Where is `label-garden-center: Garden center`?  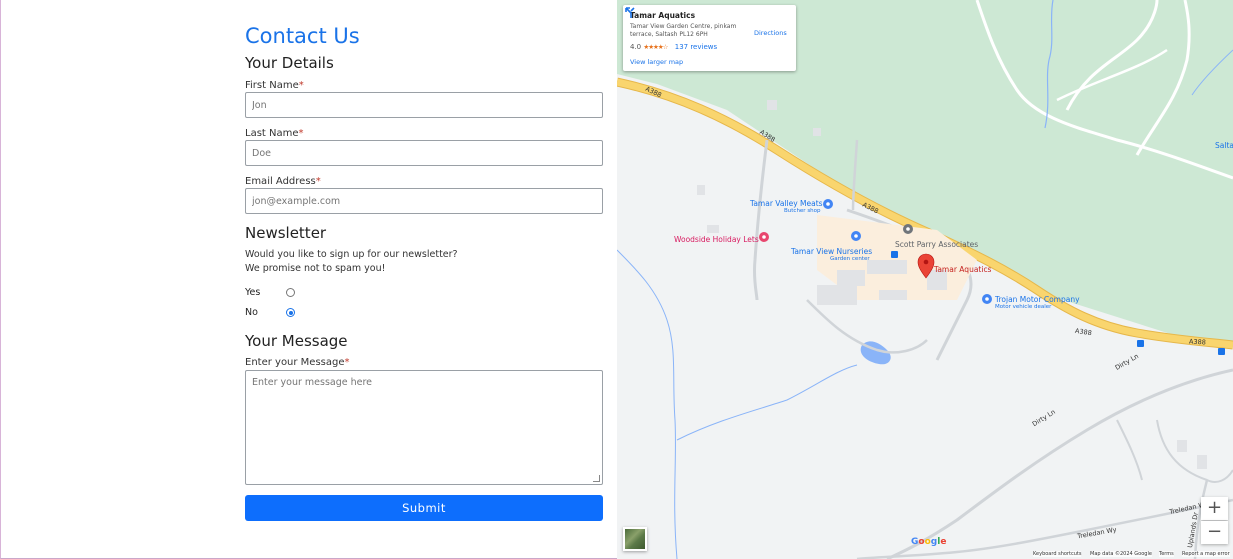 label-garden-center: Garden center is located at coordinates (850, 259).